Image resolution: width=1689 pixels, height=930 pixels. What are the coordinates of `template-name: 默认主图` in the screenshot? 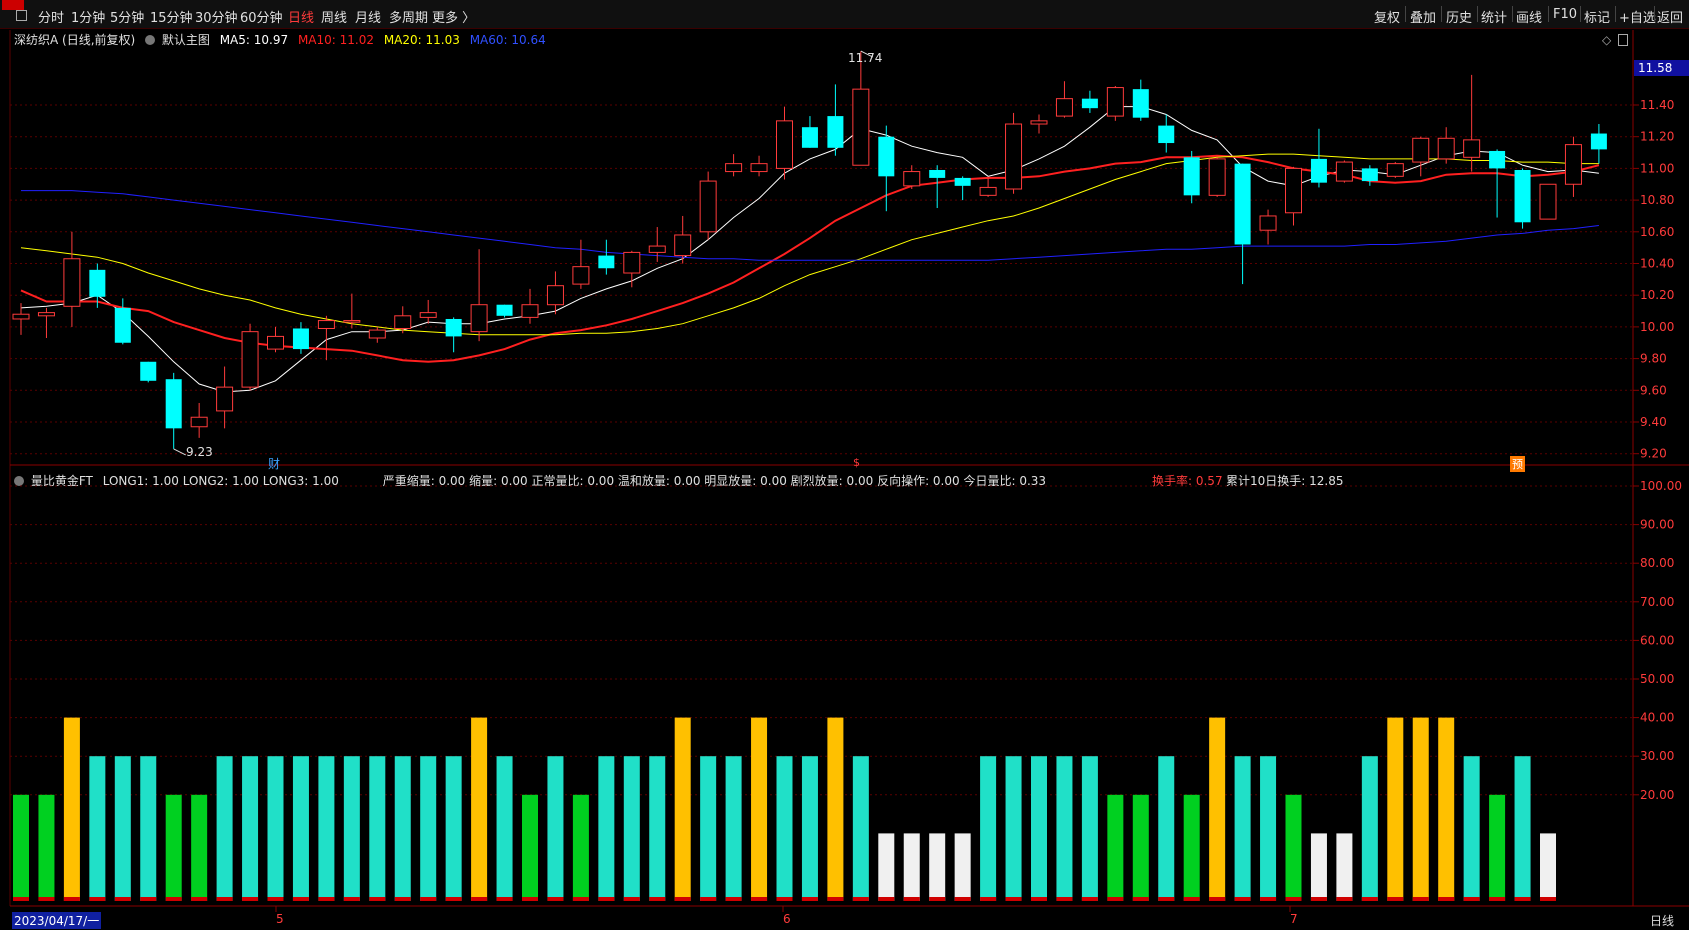 It's located at (186, 40).